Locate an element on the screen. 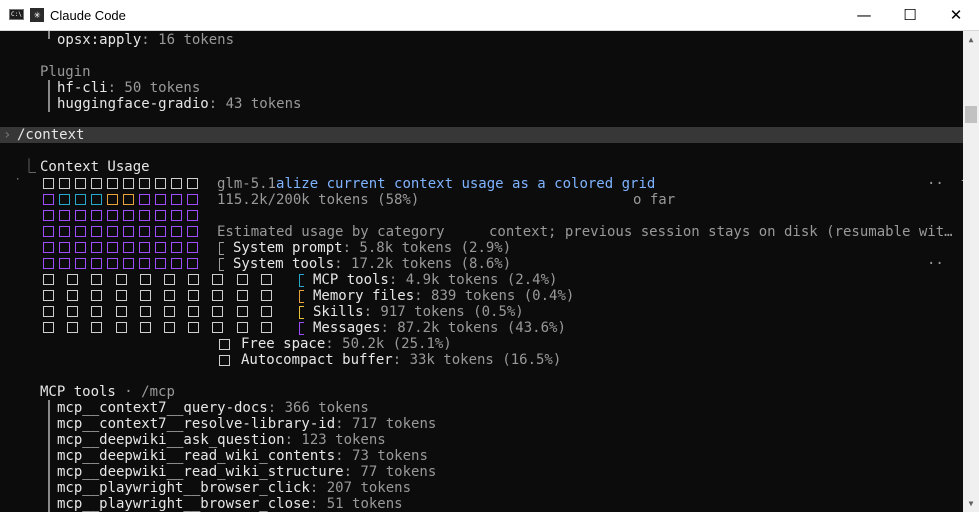  prompt-symbol: › is located at coordinates (7, 135).